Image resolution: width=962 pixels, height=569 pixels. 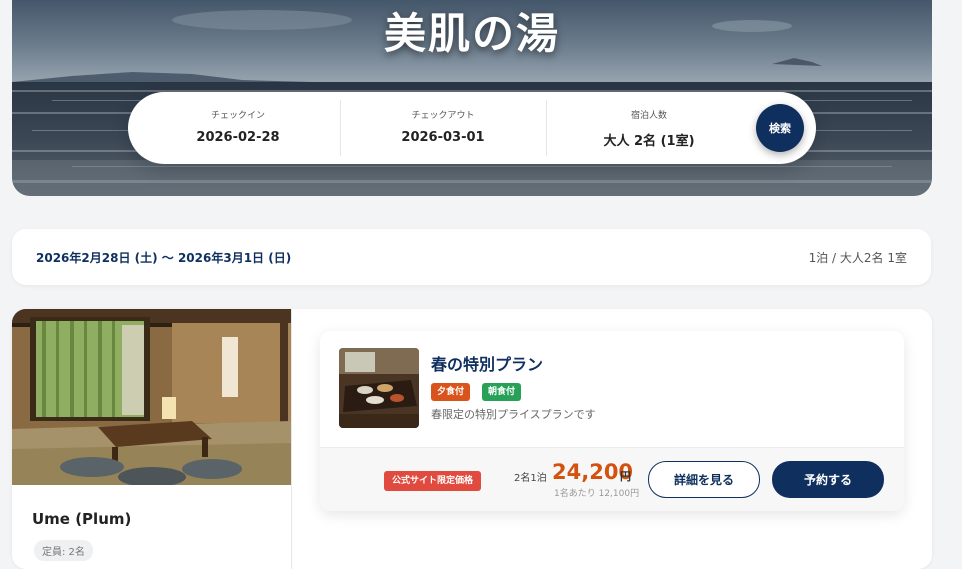 What do you see at coordinates (164, 258) in the screenshot?
I see `date-range: 2026年2月28日 (土) 〜 2026年3月1日 (日)` at bounding box center [164, 258].